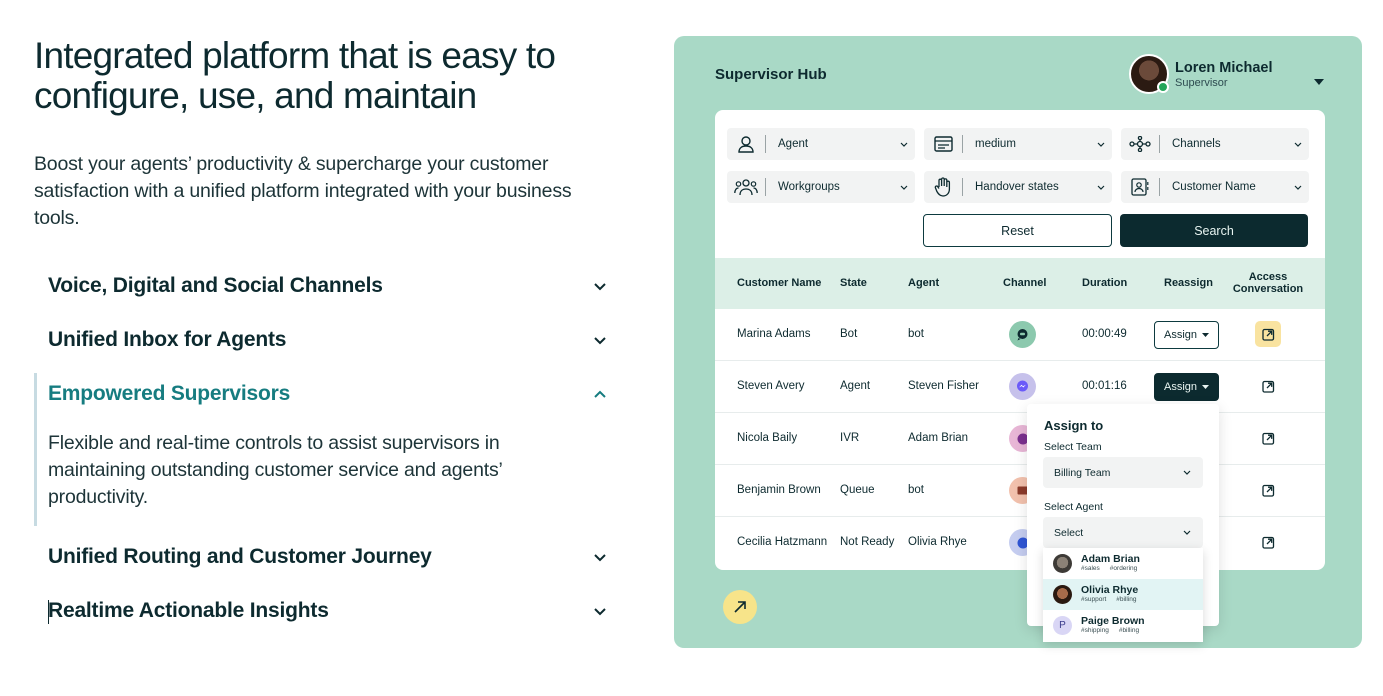 This screenshot has height=696, width=1383. I want to click on user-menu: Loren Michael Supervisor, so click(1201, 74).